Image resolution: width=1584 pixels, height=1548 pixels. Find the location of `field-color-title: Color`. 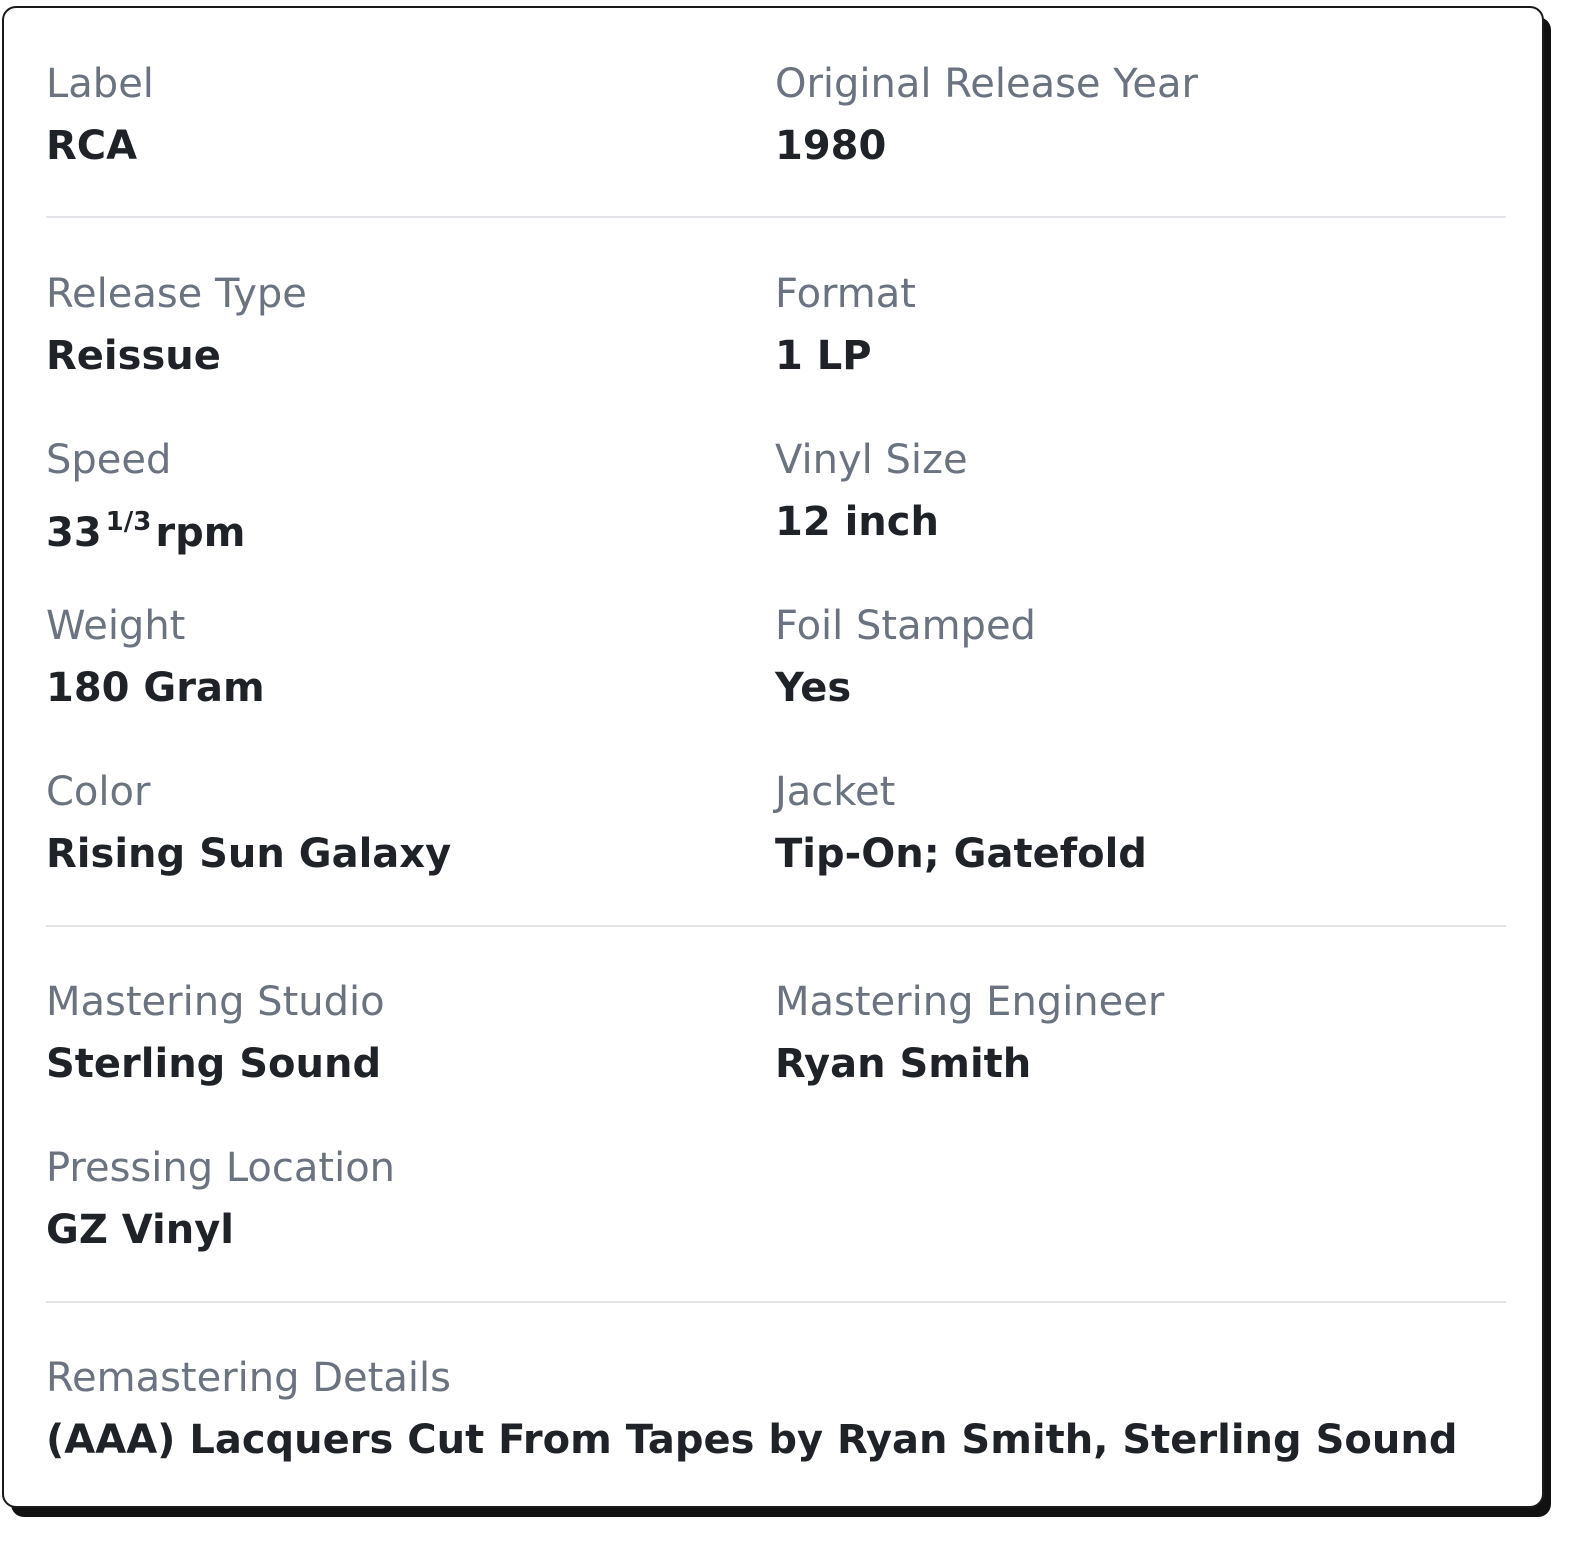

field-color-title: Color is located at coordinates (98, 792).